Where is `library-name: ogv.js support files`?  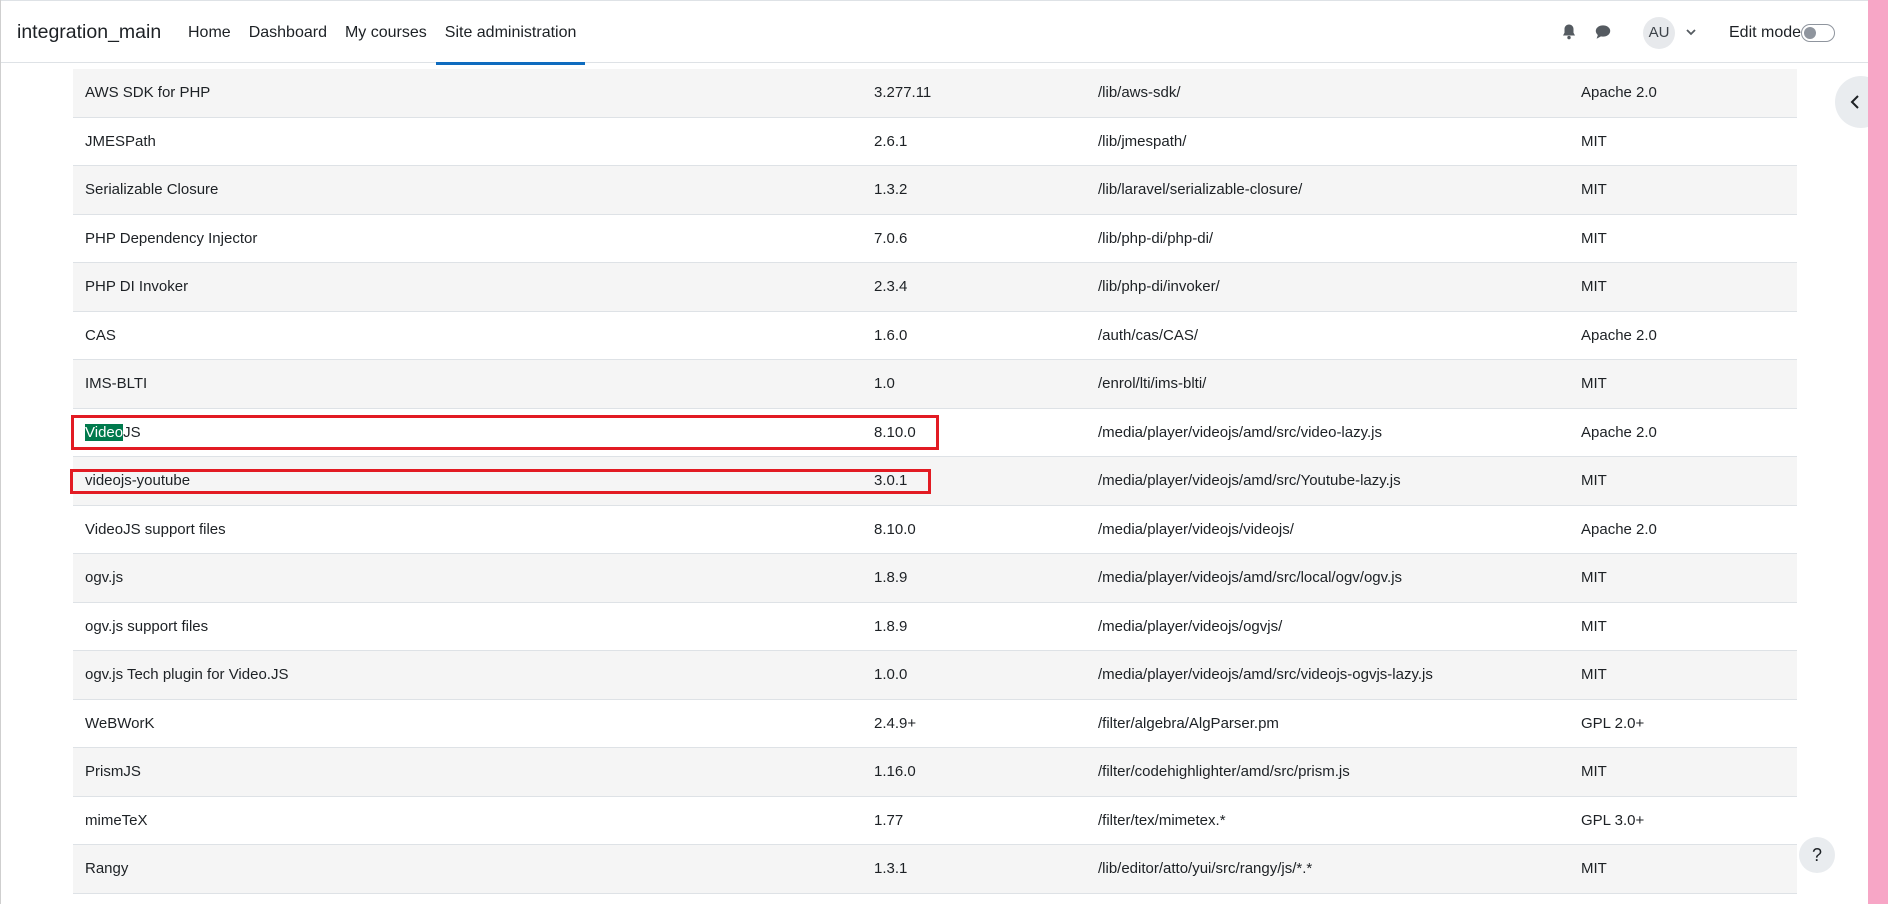 library-name: ogv.js support files is located at coordinates (147, 626).